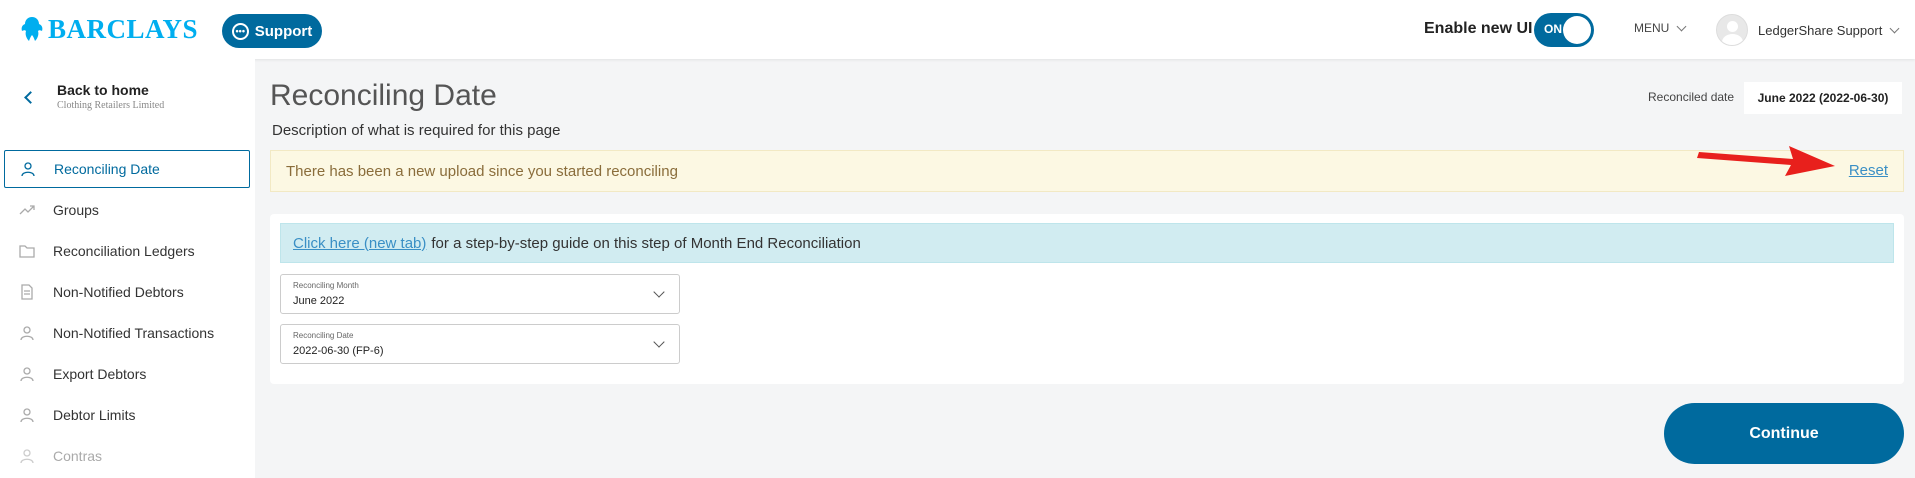  I want to click on support-label: Support, so click(283, 31).